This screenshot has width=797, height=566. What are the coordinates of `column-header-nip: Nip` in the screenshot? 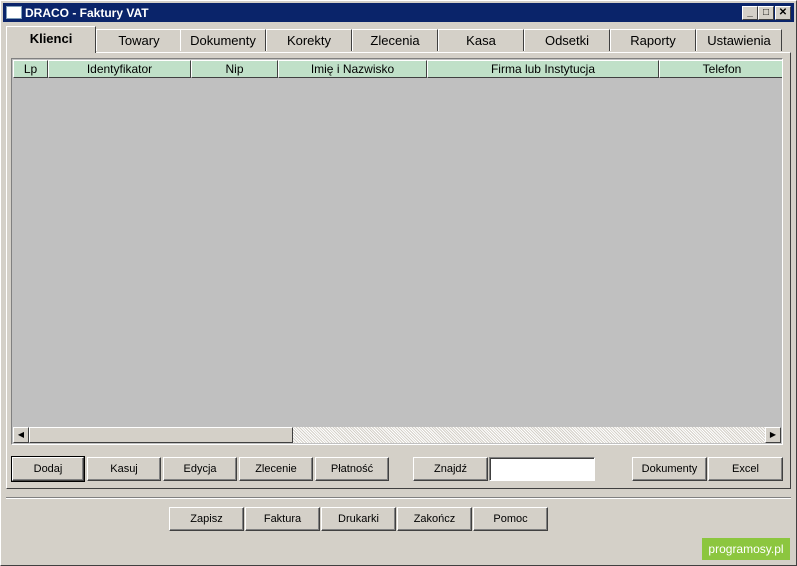 It's located at (234, 69).